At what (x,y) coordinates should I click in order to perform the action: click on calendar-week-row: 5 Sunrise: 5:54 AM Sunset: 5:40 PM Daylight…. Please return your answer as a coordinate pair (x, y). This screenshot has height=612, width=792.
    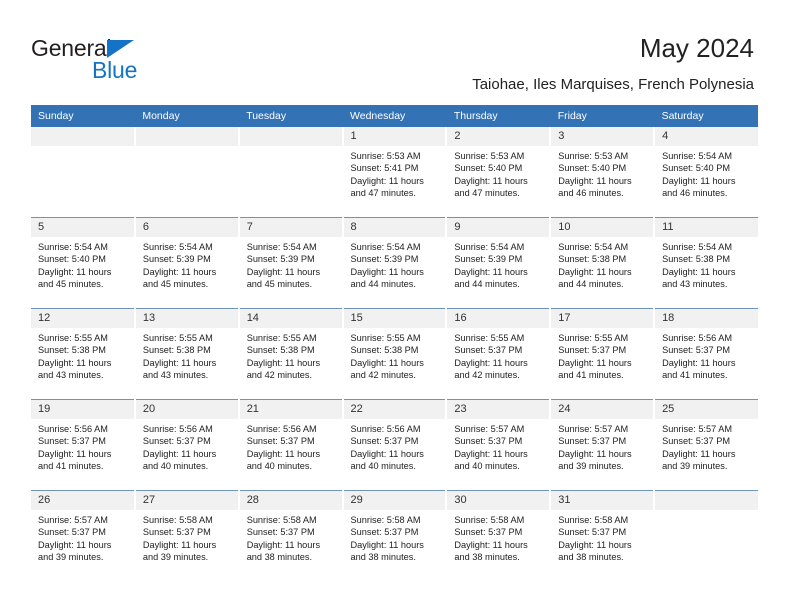
    Looking at the image, I should click on (394, 263).